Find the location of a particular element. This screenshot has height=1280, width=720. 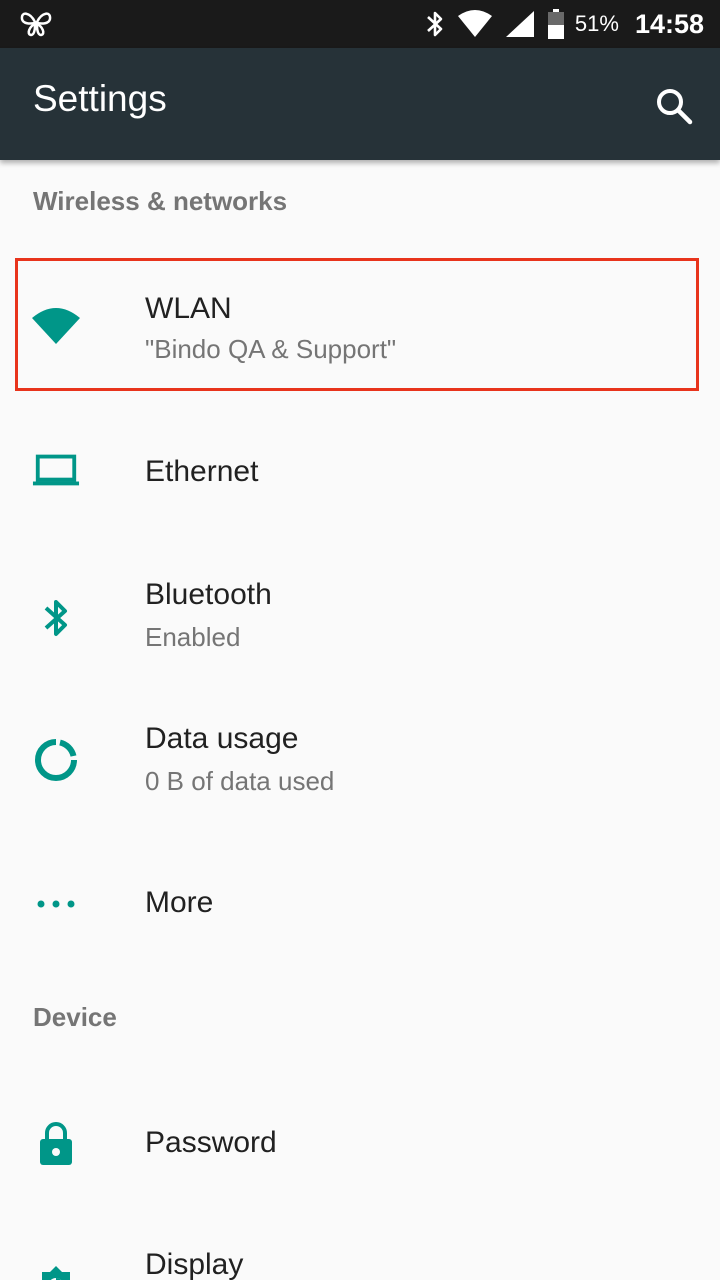

search-button is located at coordinates (674, 106).